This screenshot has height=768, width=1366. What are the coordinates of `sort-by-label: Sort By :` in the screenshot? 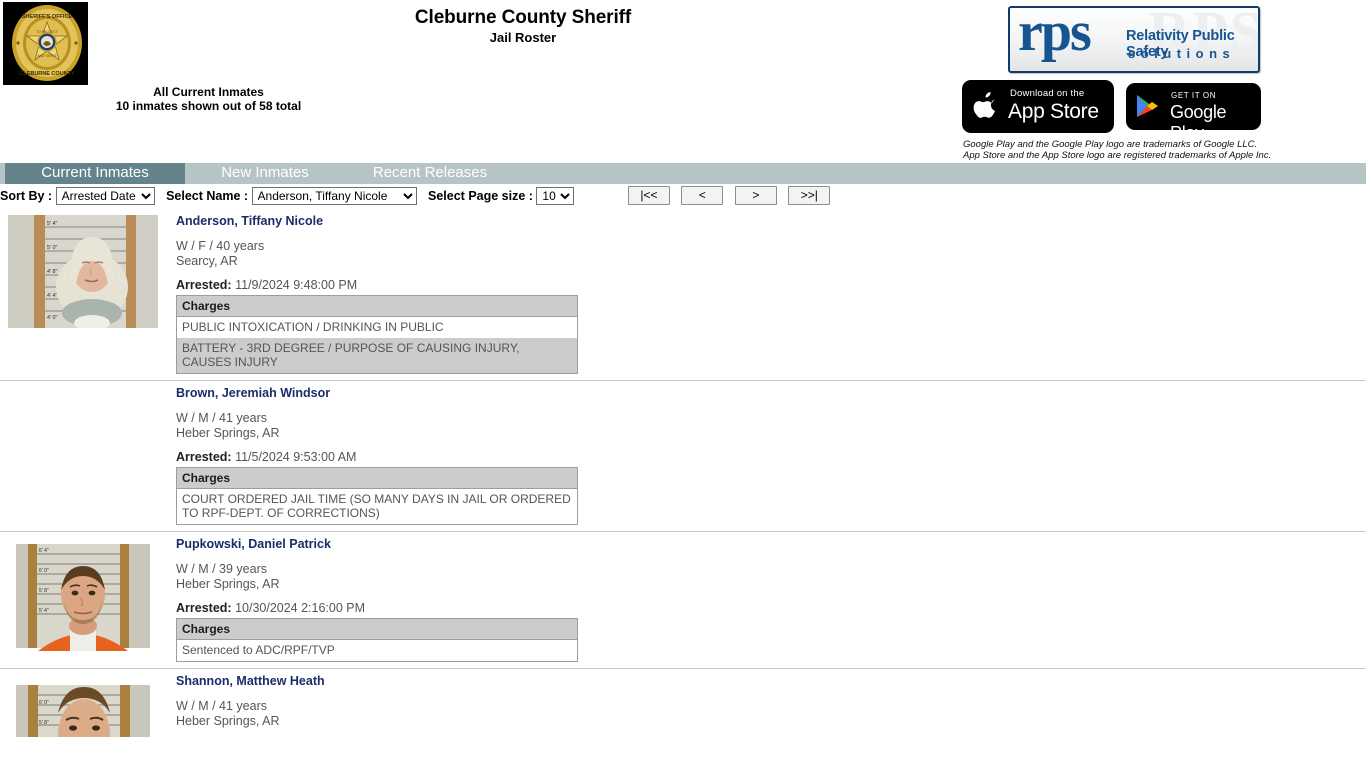 It's located at (26, 195).